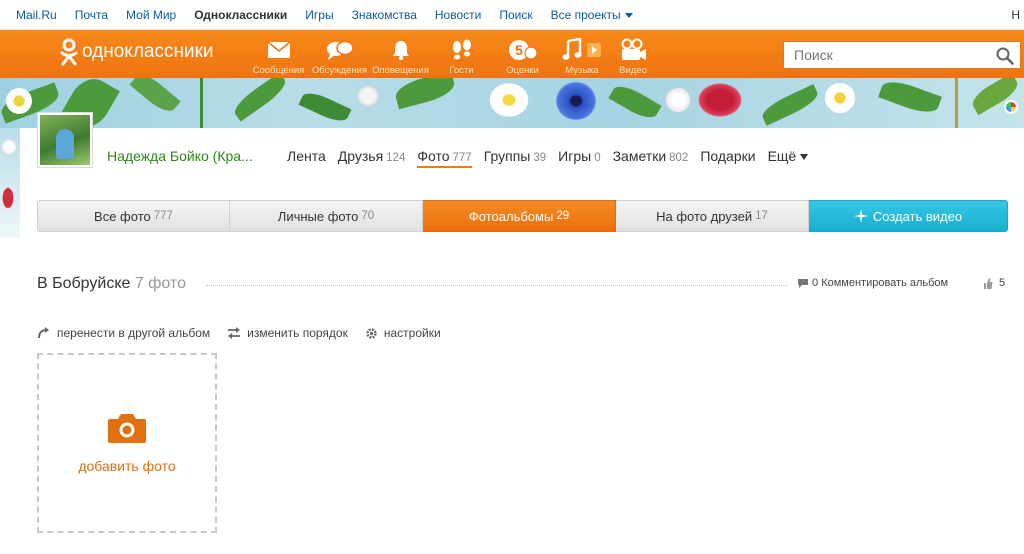 The width and height of the screenshot is (1024, 554). I want to click on tab-photo-albums: Фотоальбомы 29, so click(519, 216).